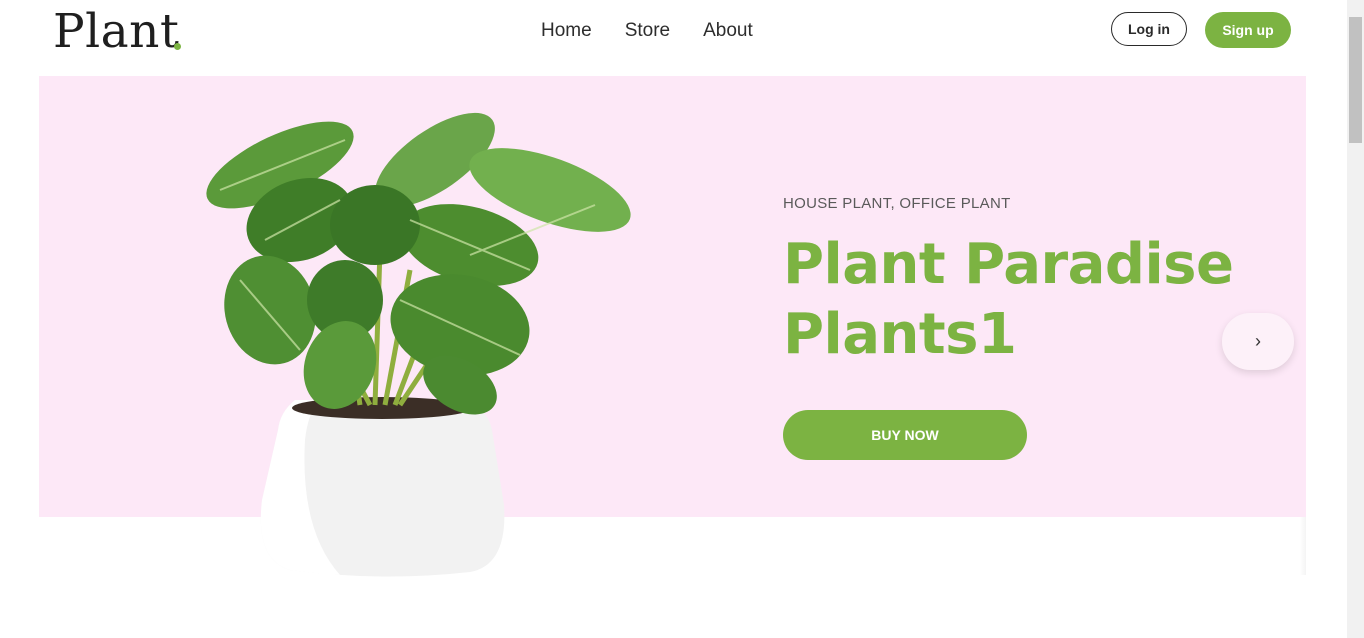  I want to click on scrollbar-thumb, so click(1355, 80).